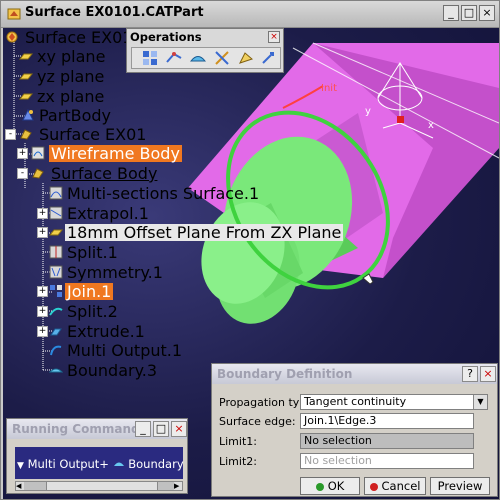 The height and width of the screenshot is (500, 500). What do you see at coordinates (112, 370) in the screenshot?
I see `tree-item-label: Boundary.3` at bounding box center [112, 370].